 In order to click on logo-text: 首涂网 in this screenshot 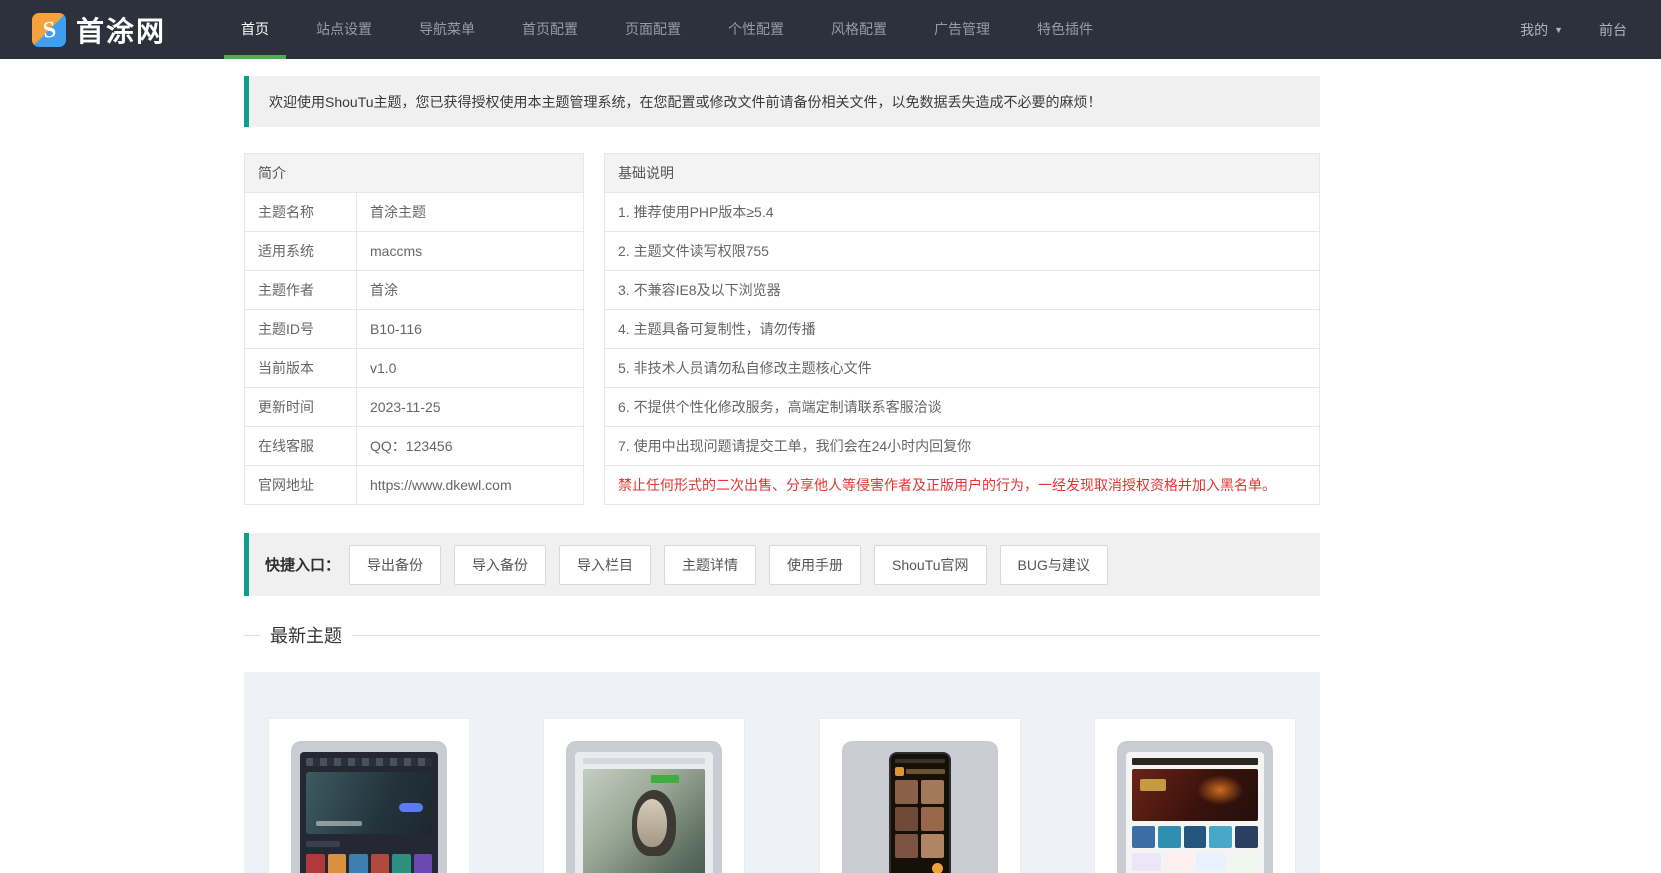, I will do `click(121, 32)`.